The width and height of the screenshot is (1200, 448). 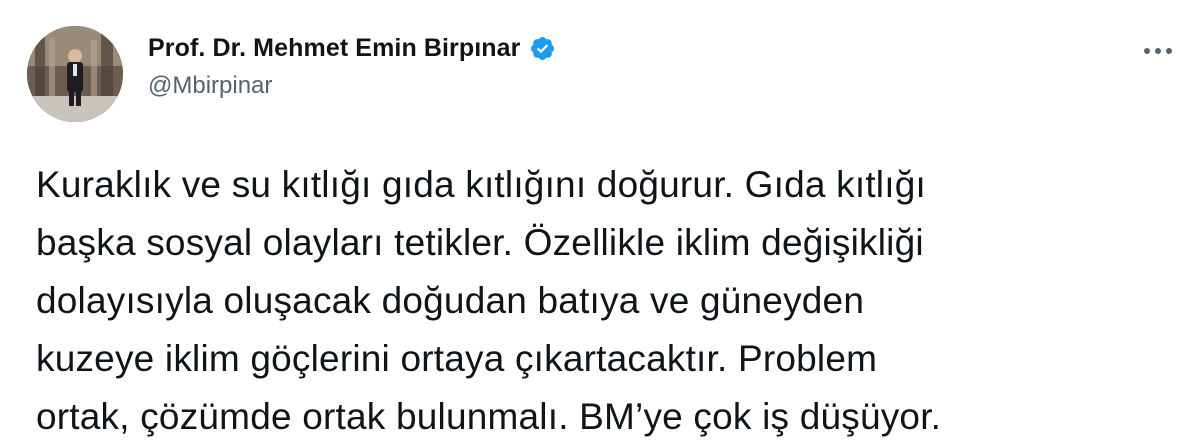 I want to click on name-row: Prof. Dr. Mehmet Emin Birpınar, so click(x=352, y=48).